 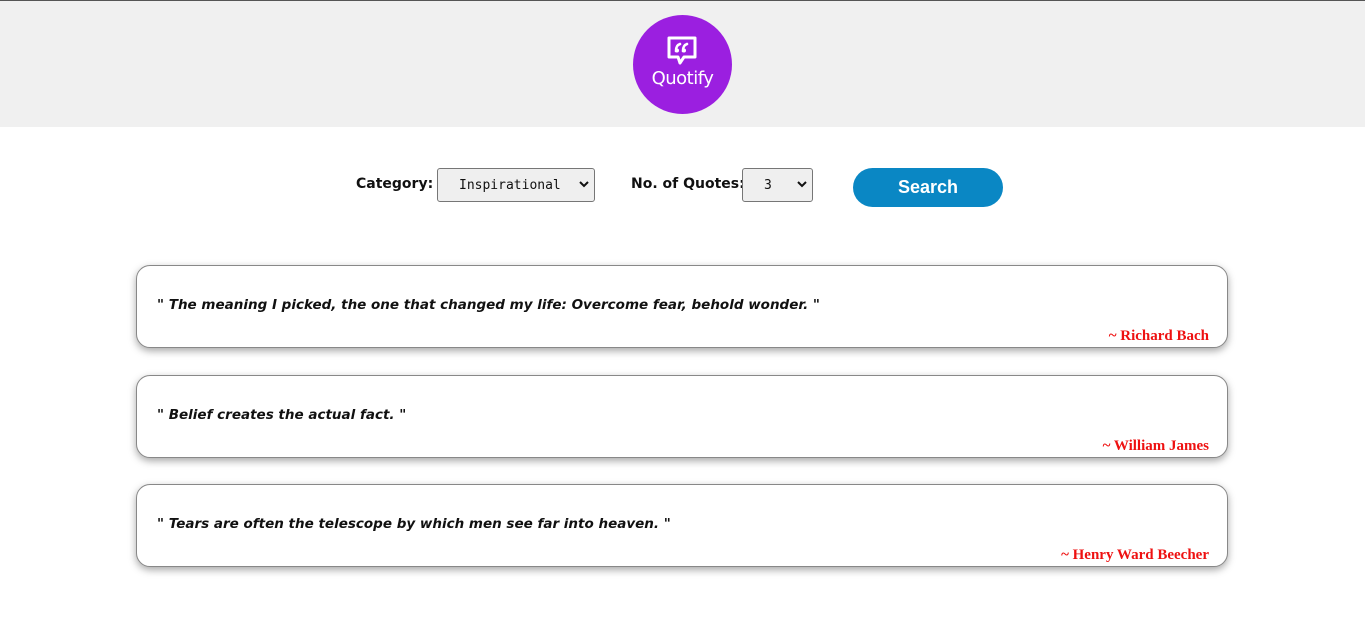 What do you see at coordinates (510, 185) in the screenshot?
I see `category-select-value: Inspirational` at bounding box center [510, 185].